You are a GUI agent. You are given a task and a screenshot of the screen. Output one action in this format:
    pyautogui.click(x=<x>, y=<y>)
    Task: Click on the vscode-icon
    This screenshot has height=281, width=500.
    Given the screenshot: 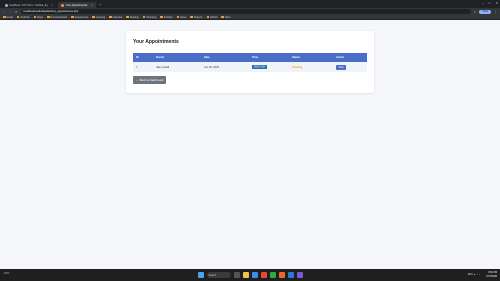 What is the action you would take?
    pyautogui.click(x=290, y=275)
    